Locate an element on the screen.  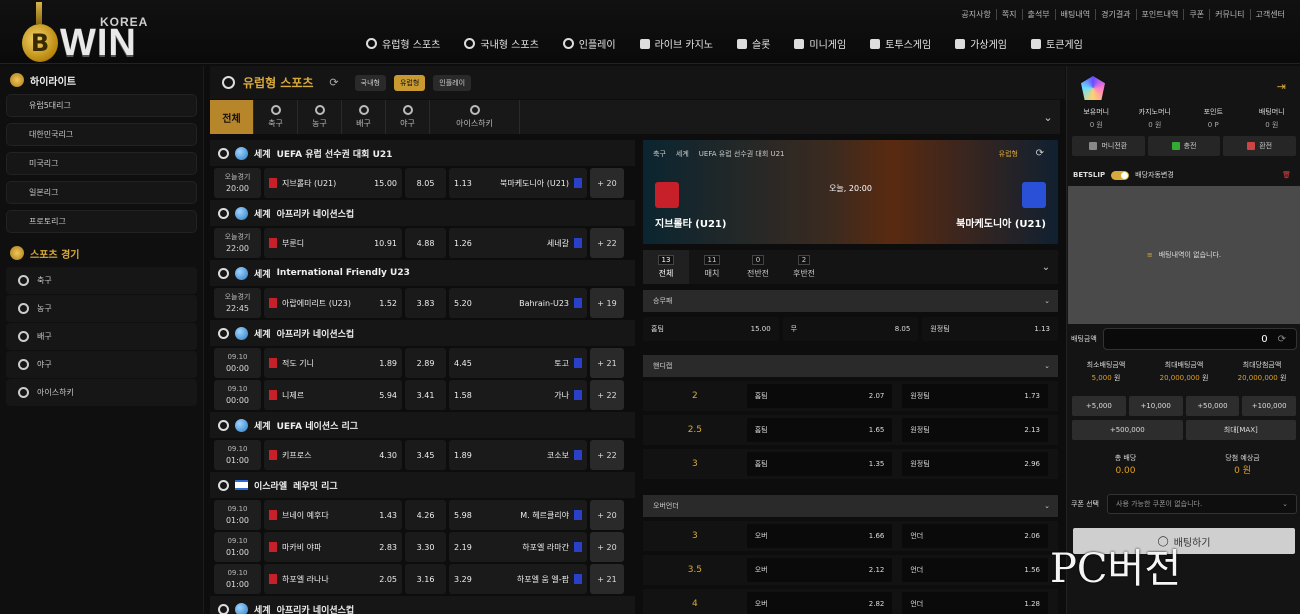
sidebar-highlight-item: 유럽5대리그 is located at coordinates (101, 105).